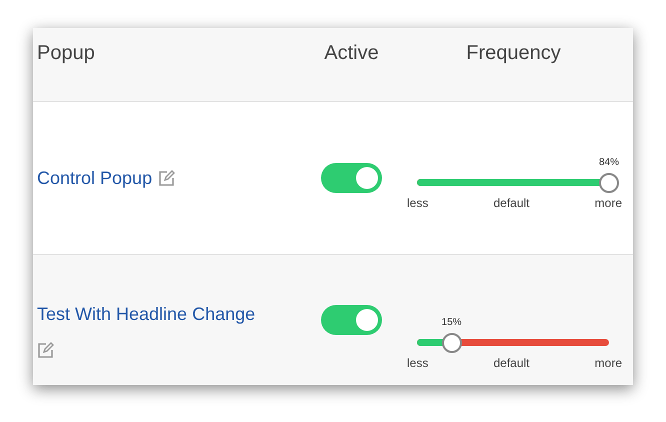 This screenshot has width=666, height=422. I want to click on popup-name-link: Test With Headline Change, so click(146, 314).